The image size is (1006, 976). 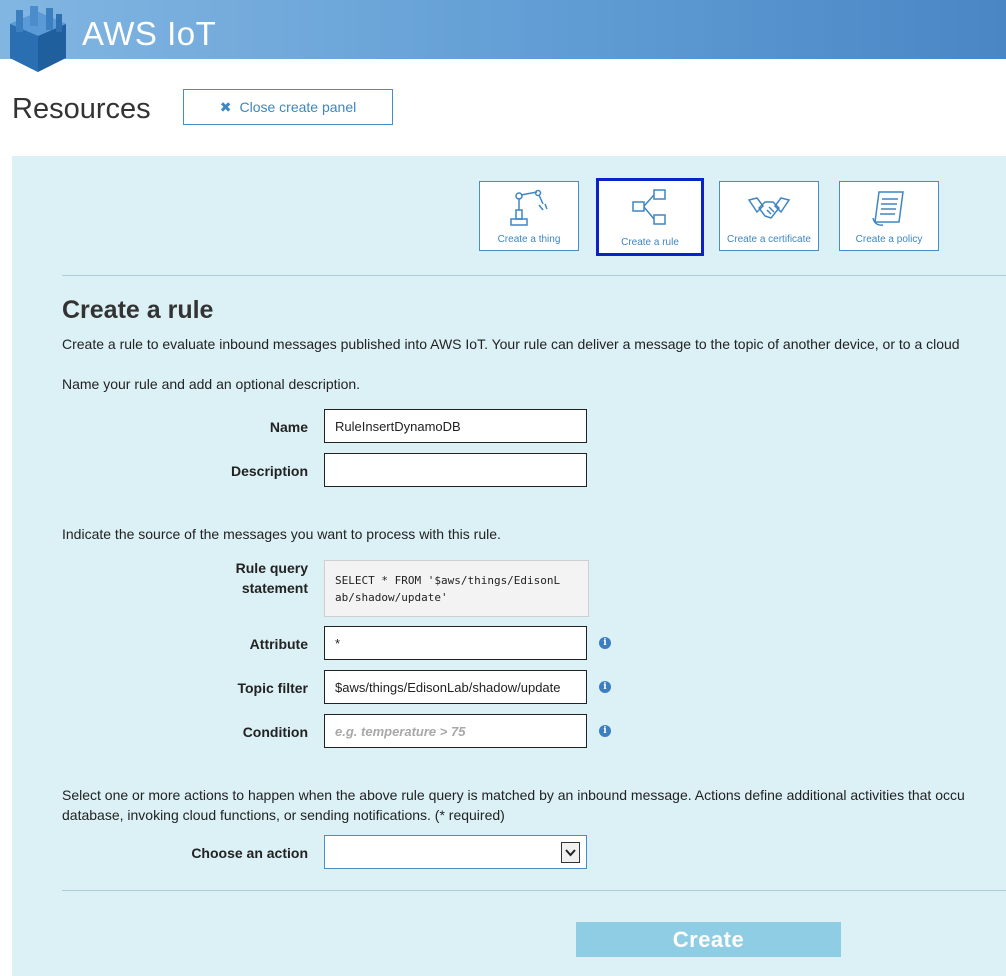 What do you see at coordinates (529, 239) in the screenshot?
I see `create-thing-label: Create a thing` at bounding box center [529, 239].